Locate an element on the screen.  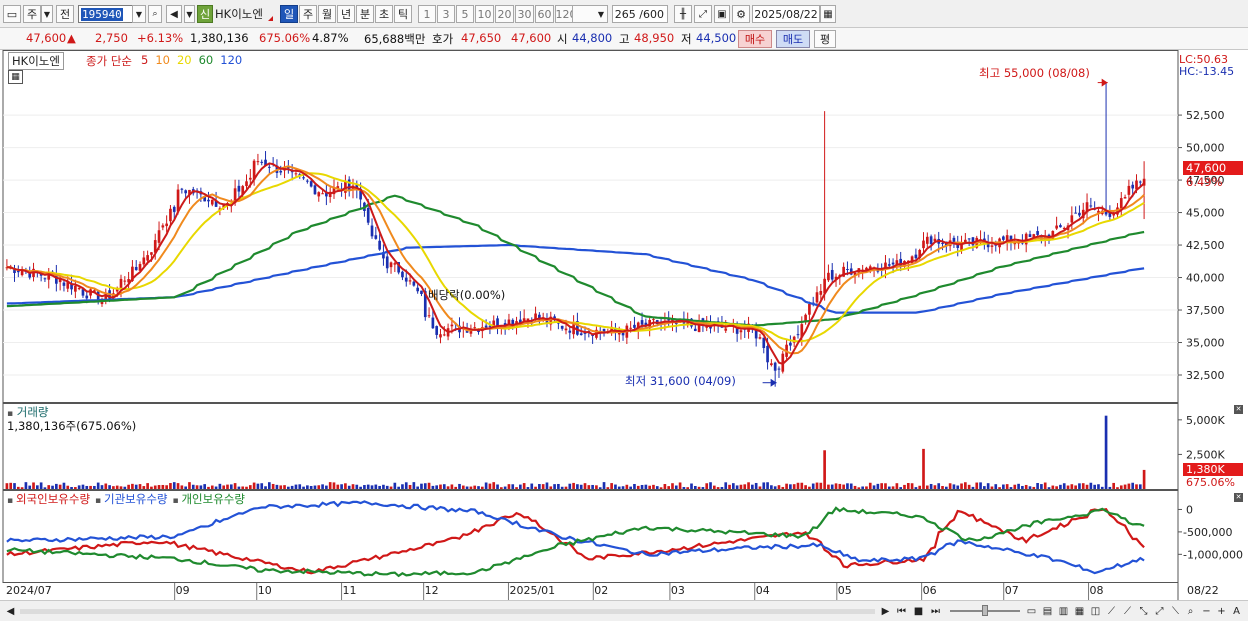
play-icon: ⏭ is located at coordinates (935, 611).